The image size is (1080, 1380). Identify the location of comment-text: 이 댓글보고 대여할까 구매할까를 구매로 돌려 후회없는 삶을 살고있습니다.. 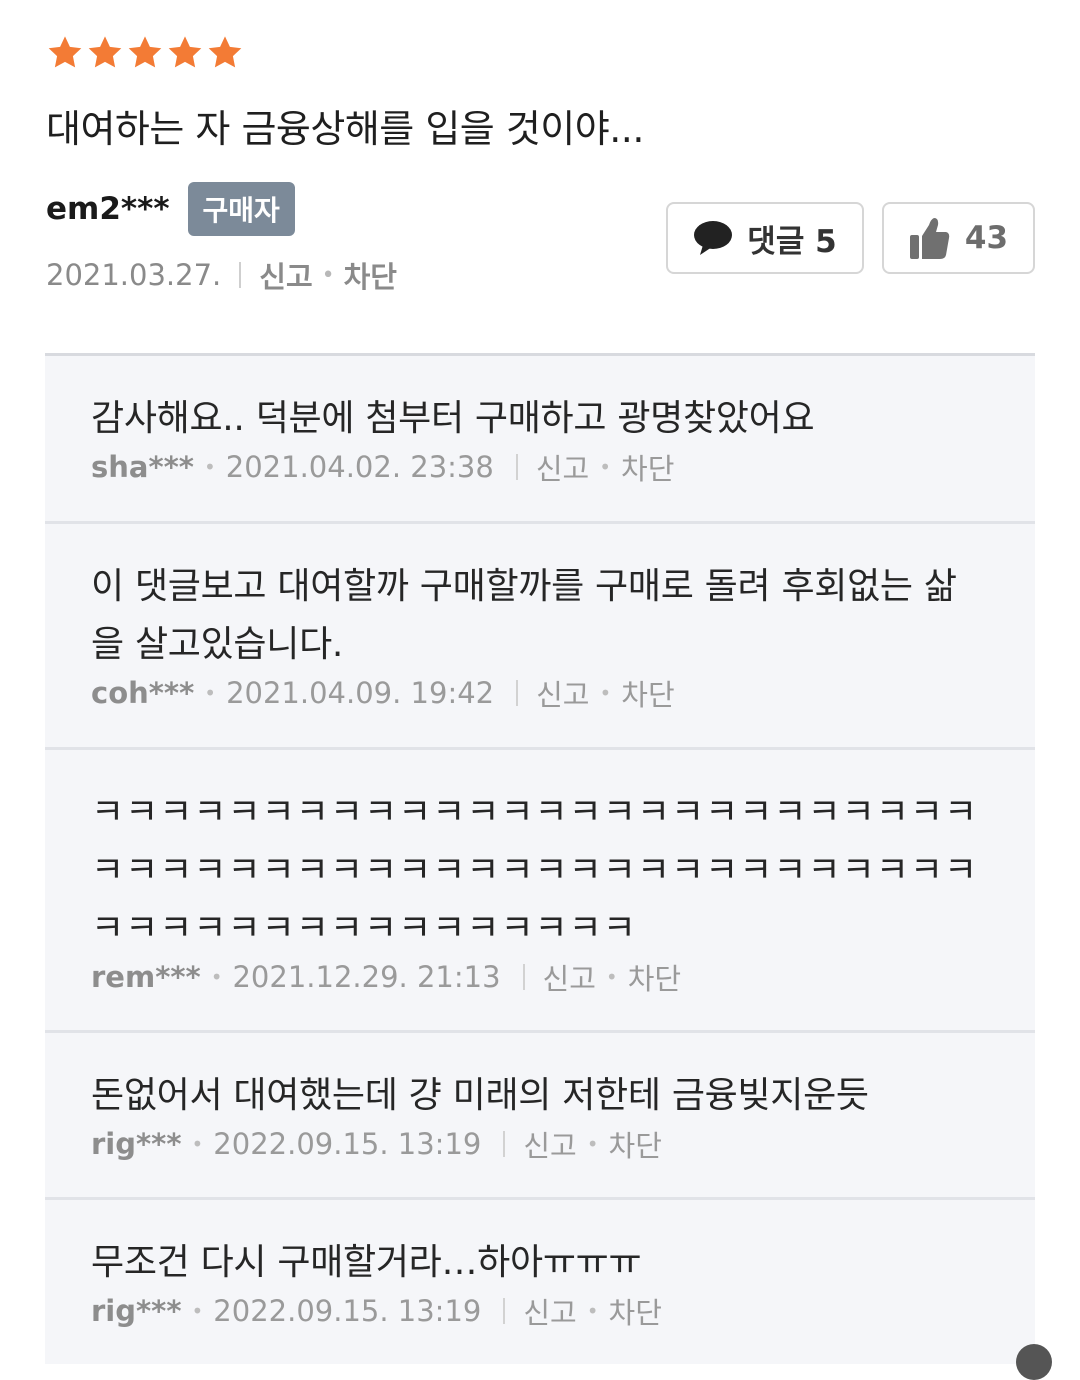
(524, 615).